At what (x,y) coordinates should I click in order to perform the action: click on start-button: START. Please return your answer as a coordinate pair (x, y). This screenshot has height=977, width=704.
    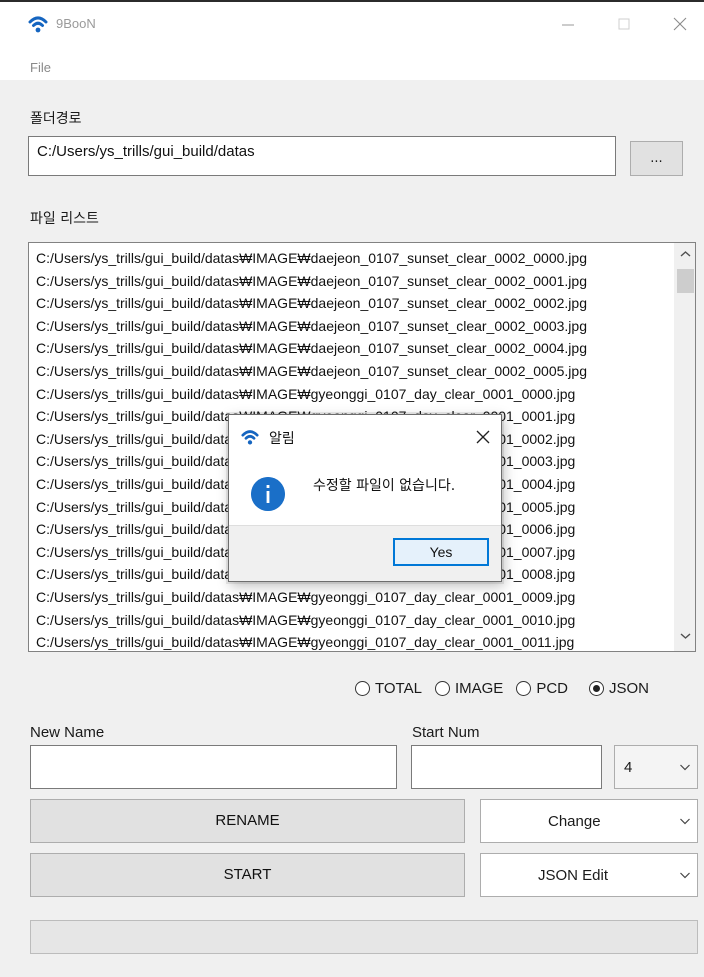
    Looking at the image, I should click on (247, 875).